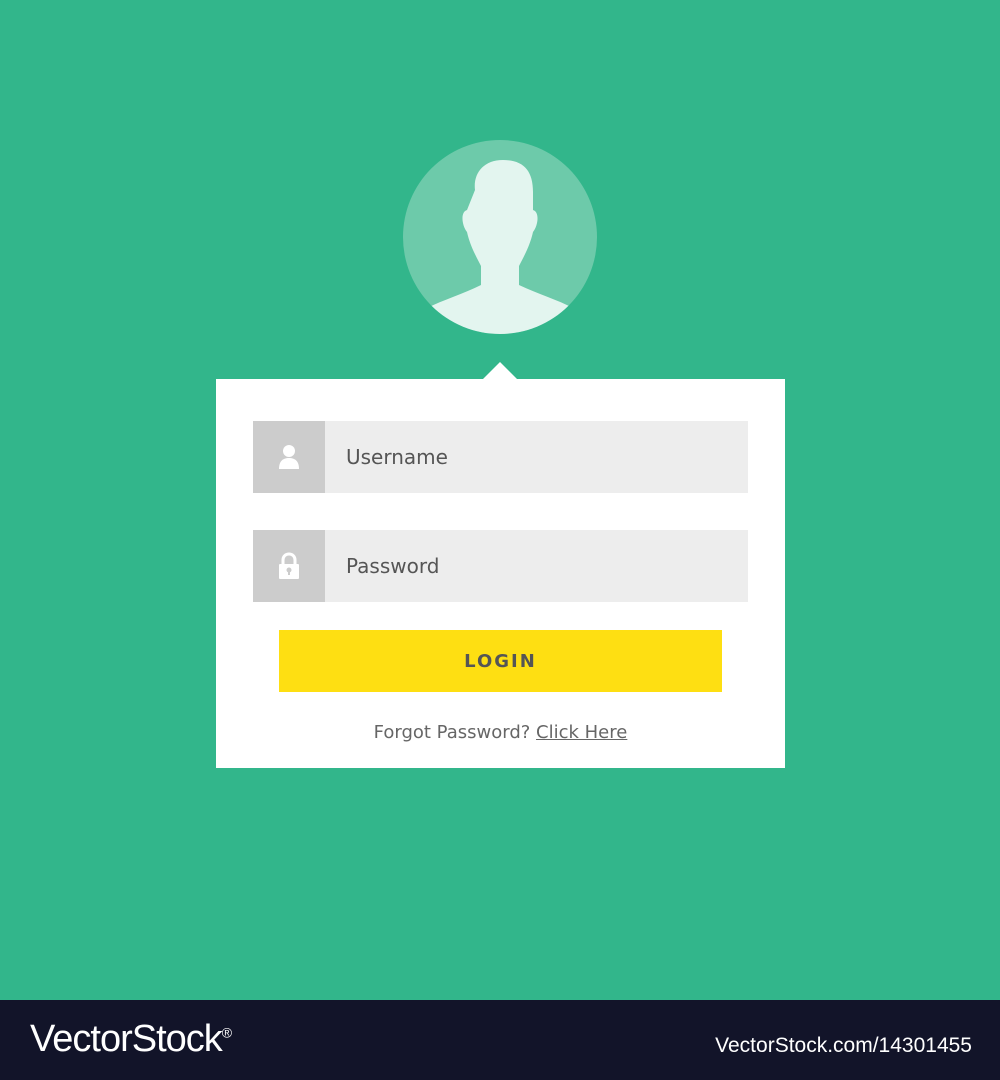 The height and width of the screenshot is (1080, 1000). Describe the element at coordinates (500, 661) in the screenshot. I see `login-button: LOGIN` at that location.